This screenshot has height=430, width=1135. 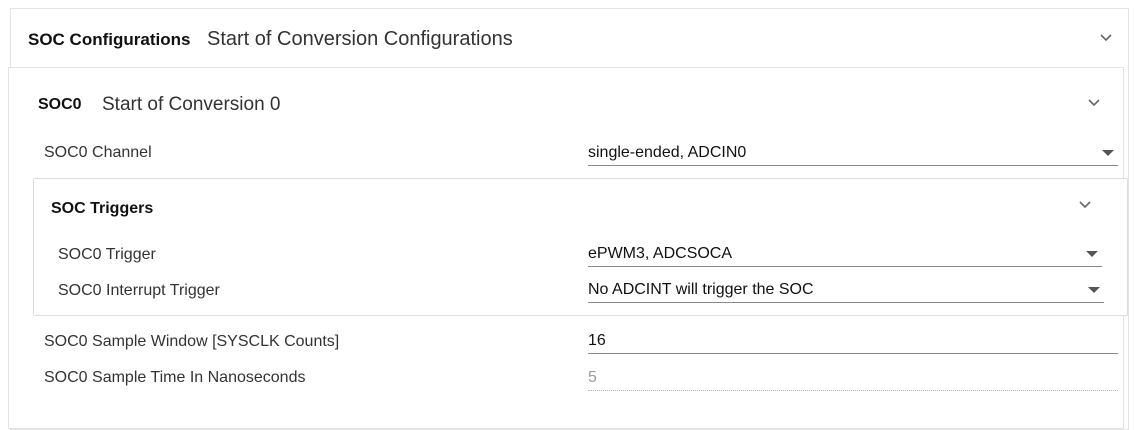 I want to click on soc0-sample-time-value: 5, so click(x=592, y=377).